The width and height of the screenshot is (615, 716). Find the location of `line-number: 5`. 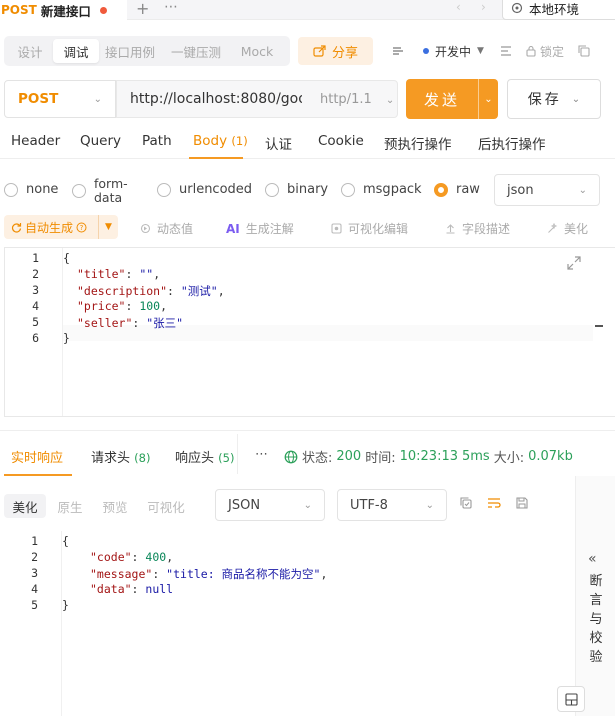

line-number: 5 is located at coordinates (35, 322).